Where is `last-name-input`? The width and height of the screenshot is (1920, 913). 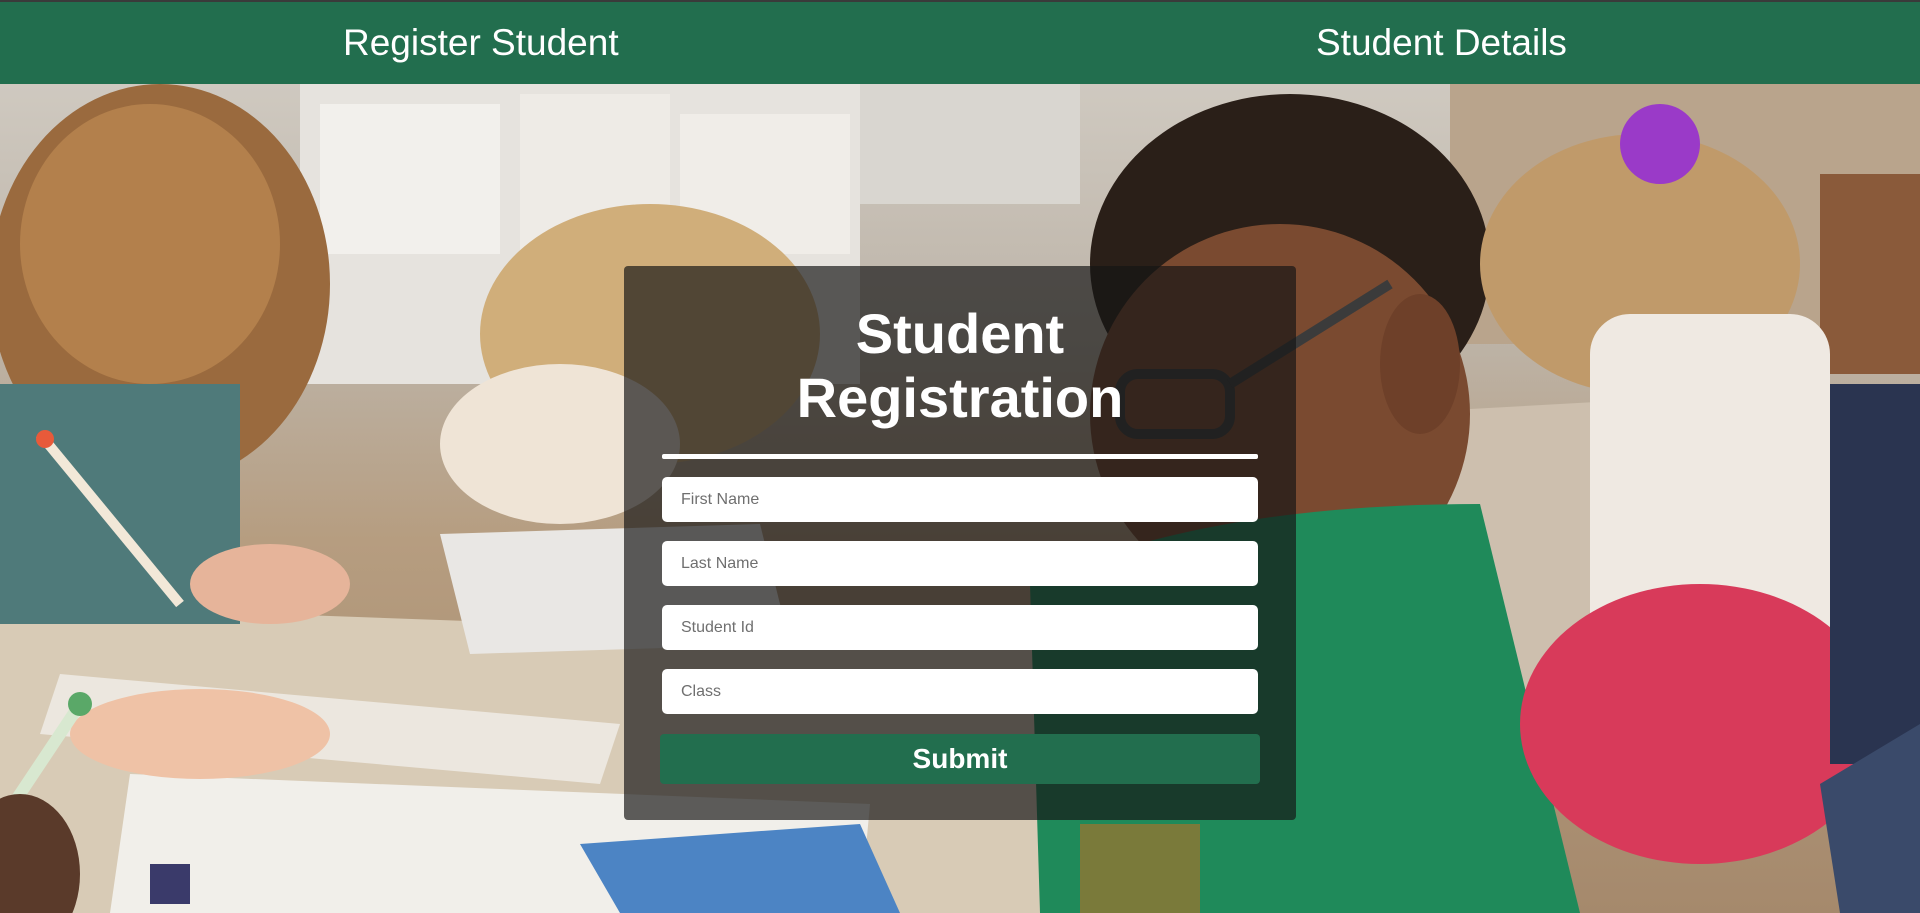 last-name-input is located at coordinates (960, 563).